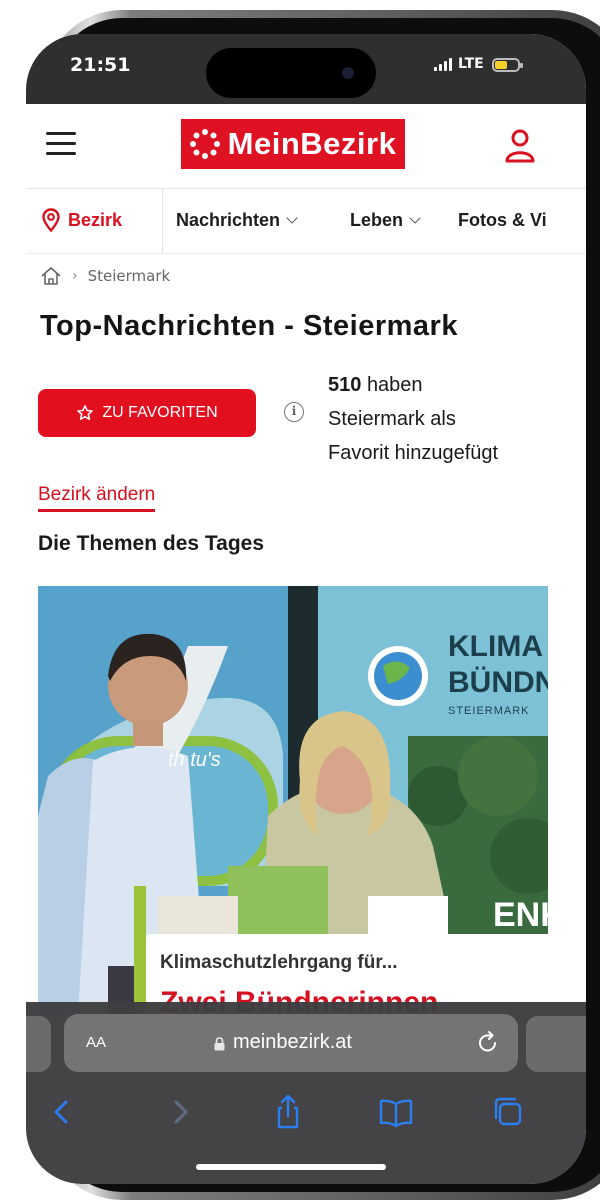  What do you see at coordinates (129, 276) in the screenshot?
I see `breadcrumb-current: Steiermark` at bounding box center [129, 276].